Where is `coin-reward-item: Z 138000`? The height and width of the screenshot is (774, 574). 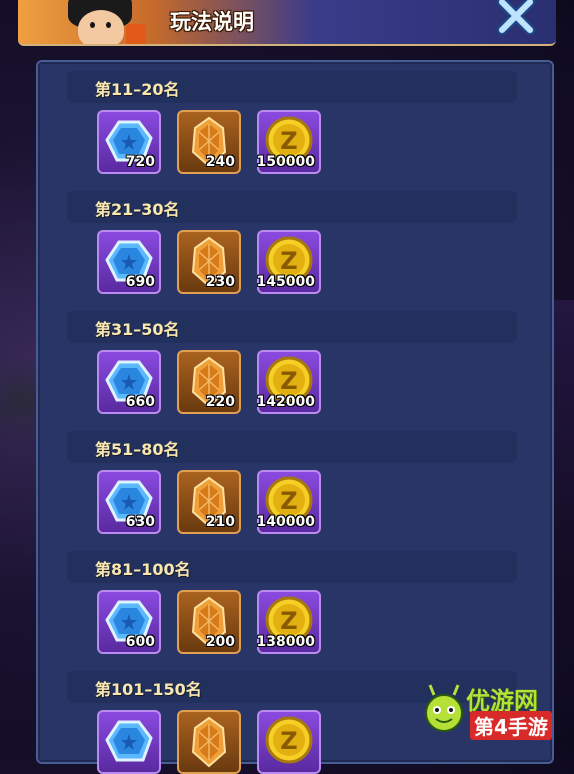
coin-reward-item: Z 138000 is located at coordinates (289, 622).